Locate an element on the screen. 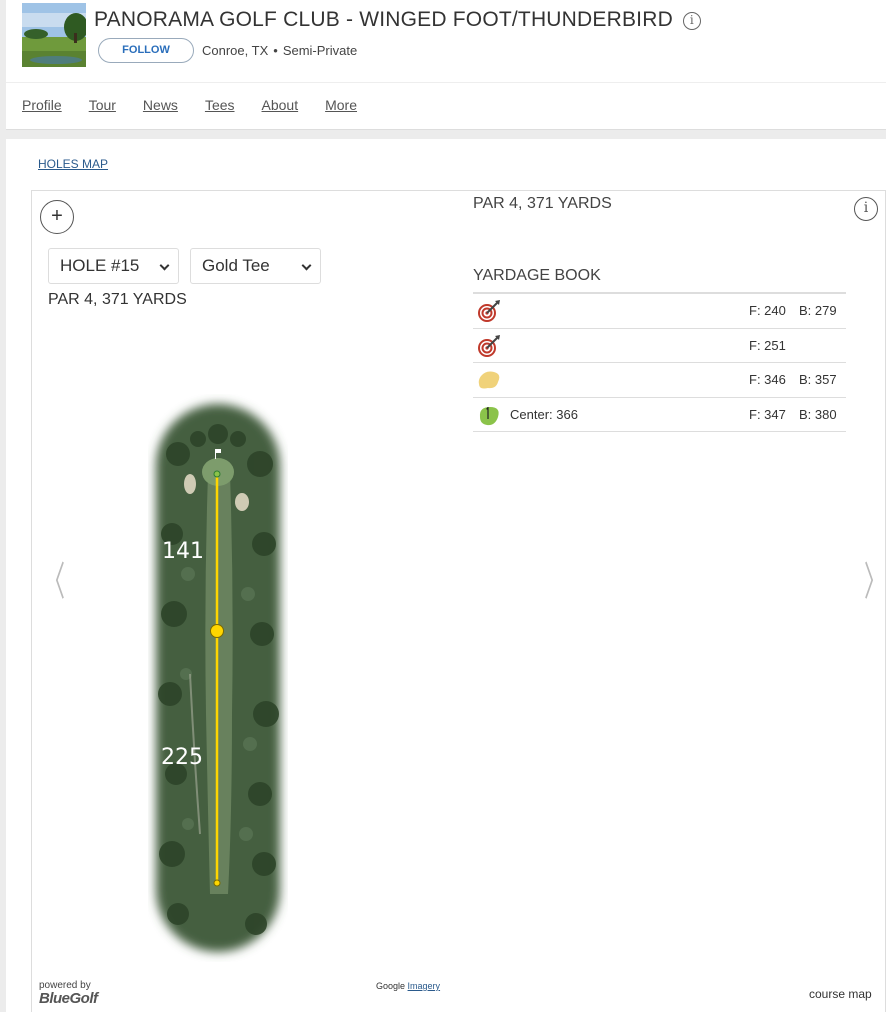  divider is located at coordinates (446, 82).